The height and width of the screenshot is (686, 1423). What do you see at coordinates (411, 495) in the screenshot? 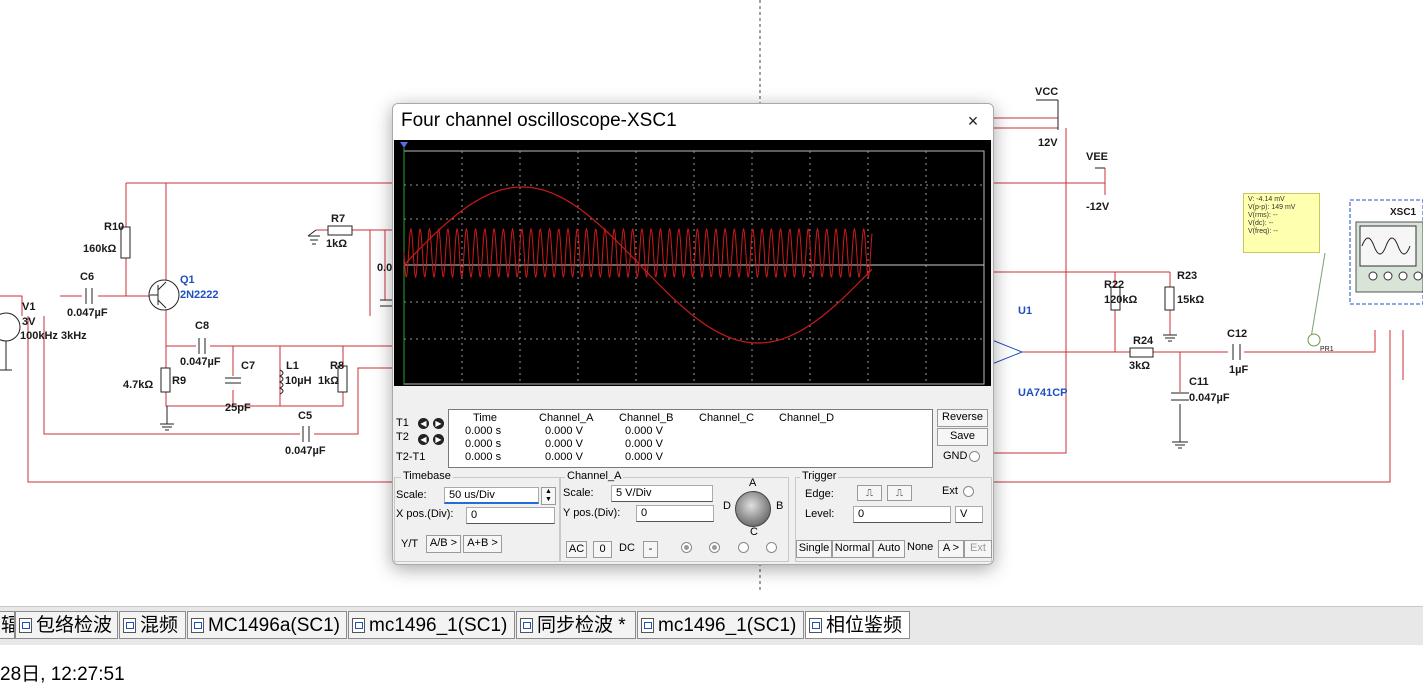
I see `tb-scale-label: Scale:` at bounding box center [411, 495].